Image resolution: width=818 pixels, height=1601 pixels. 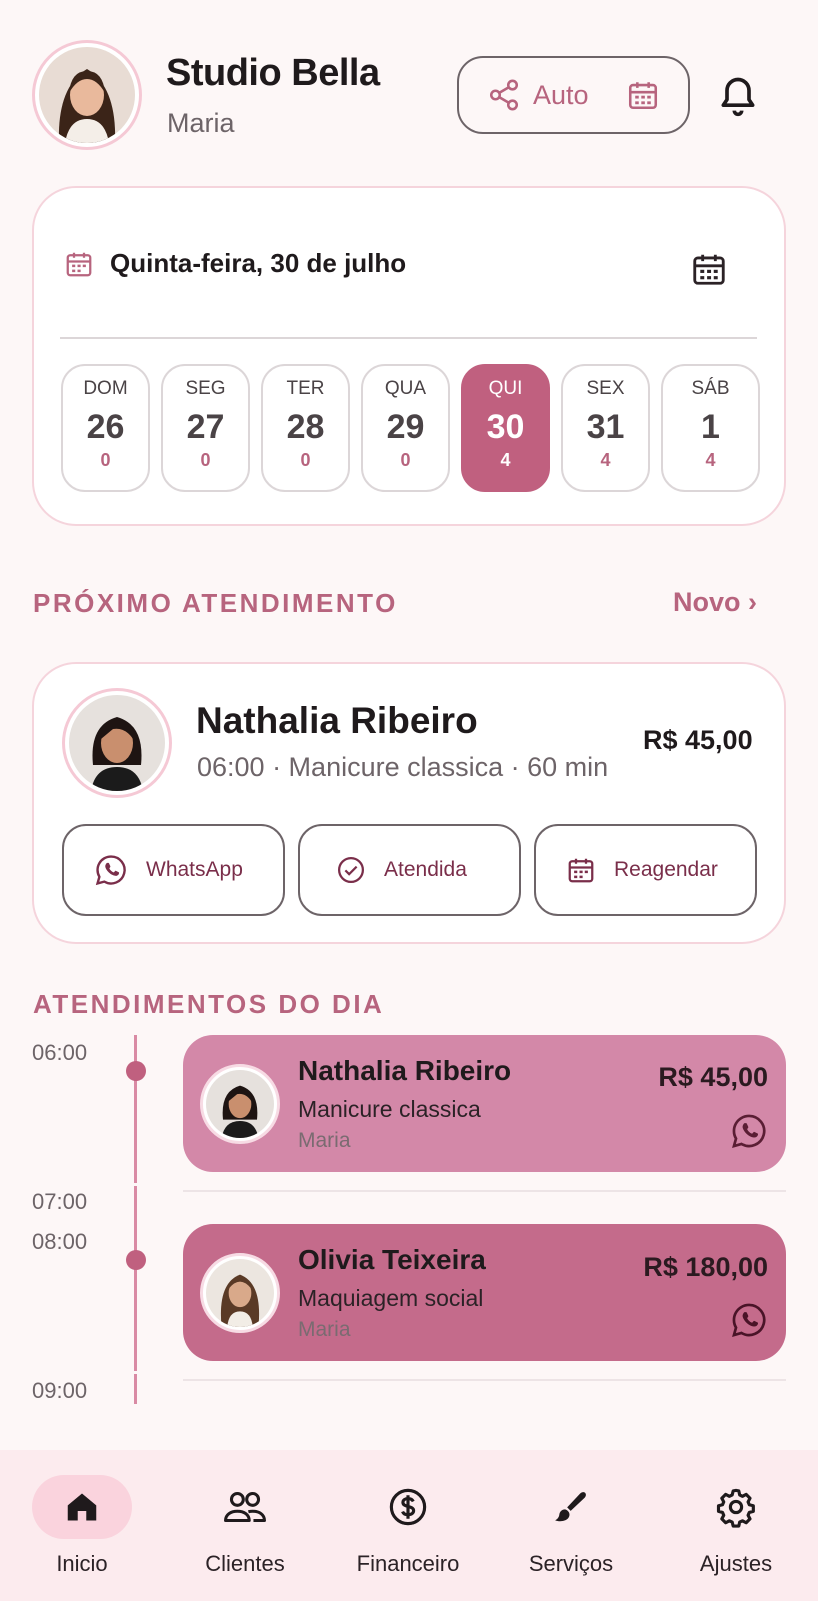 I want to click on divider, so click(x=408, y=338).